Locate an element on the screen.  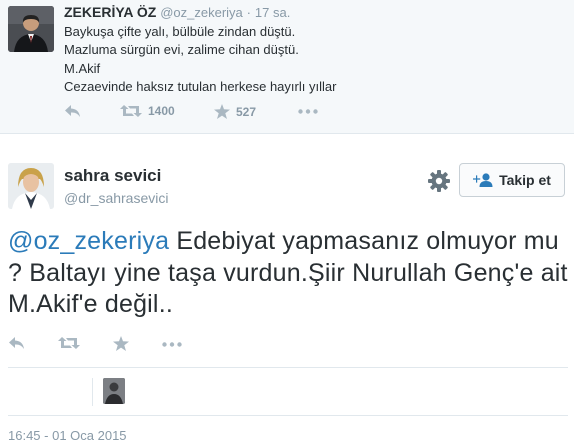
tweet-actions is located at coordinates (108, 347).